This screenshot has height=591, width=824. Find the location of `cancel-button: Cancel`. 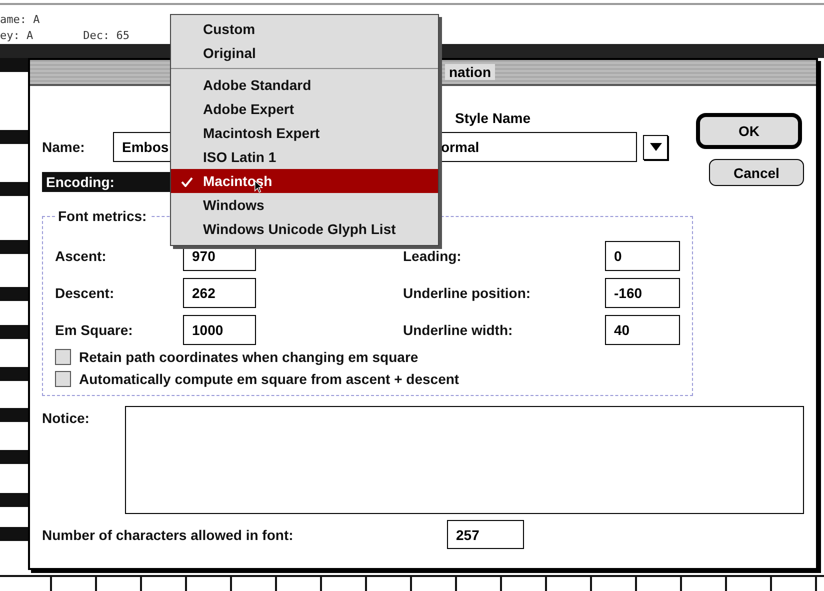

cancel-button: Cancel is located at coordinates (756, 172).